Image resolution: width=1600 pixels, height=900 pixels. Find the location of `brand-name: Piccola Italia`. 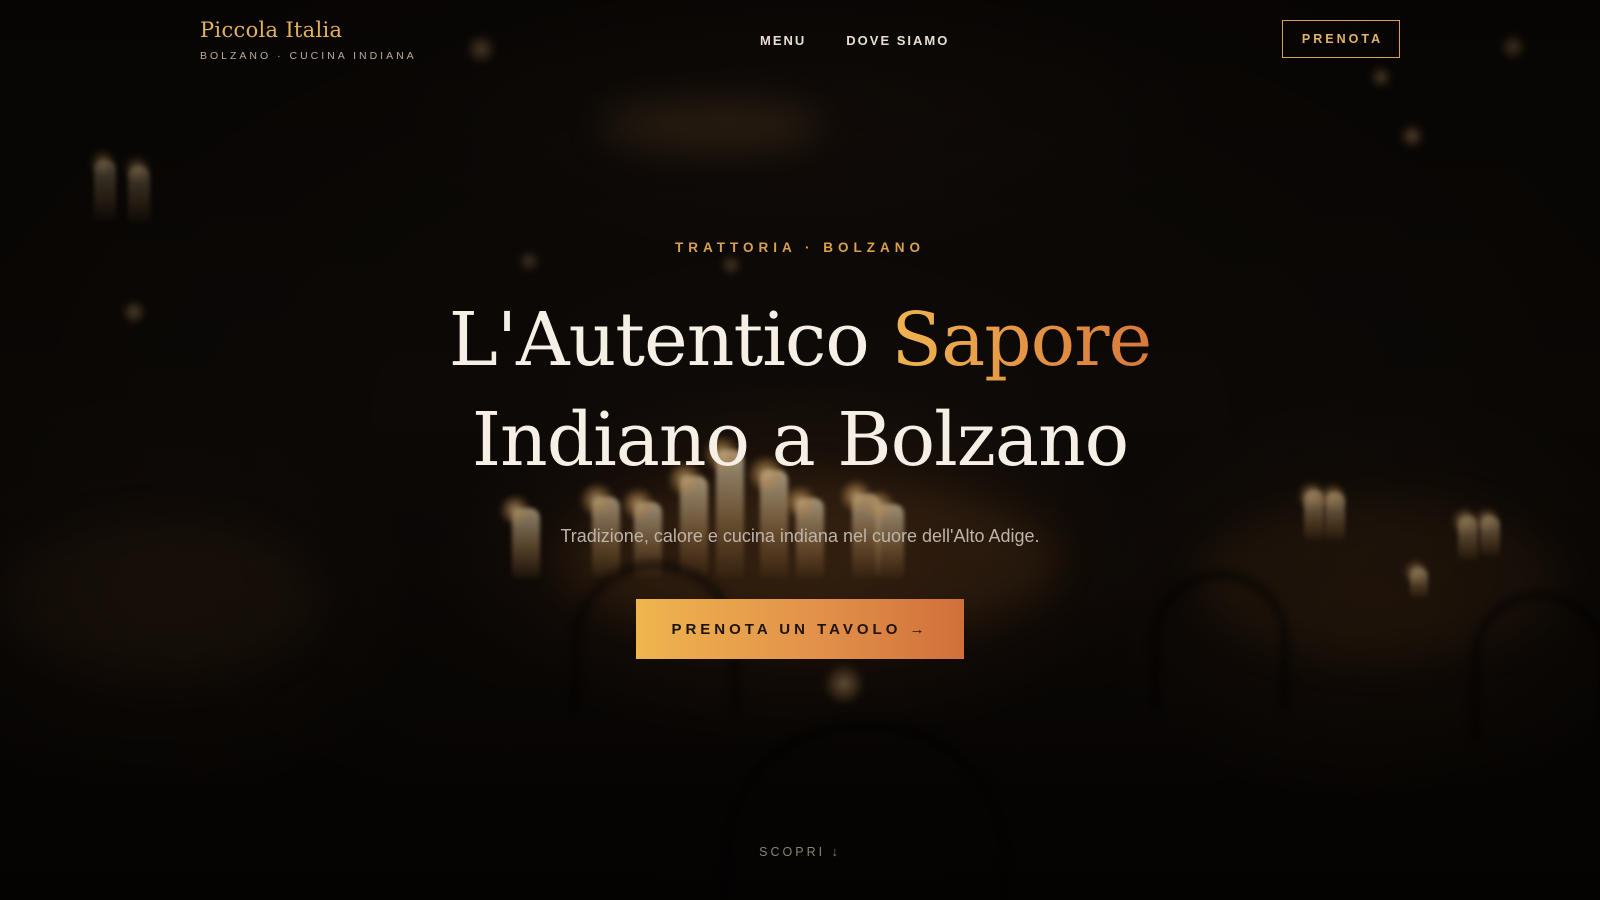

brand-name: Piccola Italia is located at coordinates (271, 30).